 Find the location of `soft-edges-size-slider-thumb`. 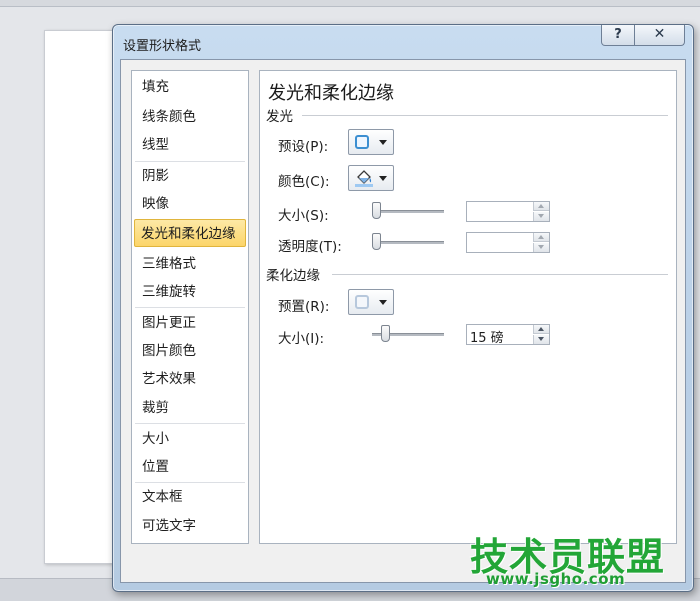

soft-edges-size-slider-thumb is located at coordinates (385, 333).